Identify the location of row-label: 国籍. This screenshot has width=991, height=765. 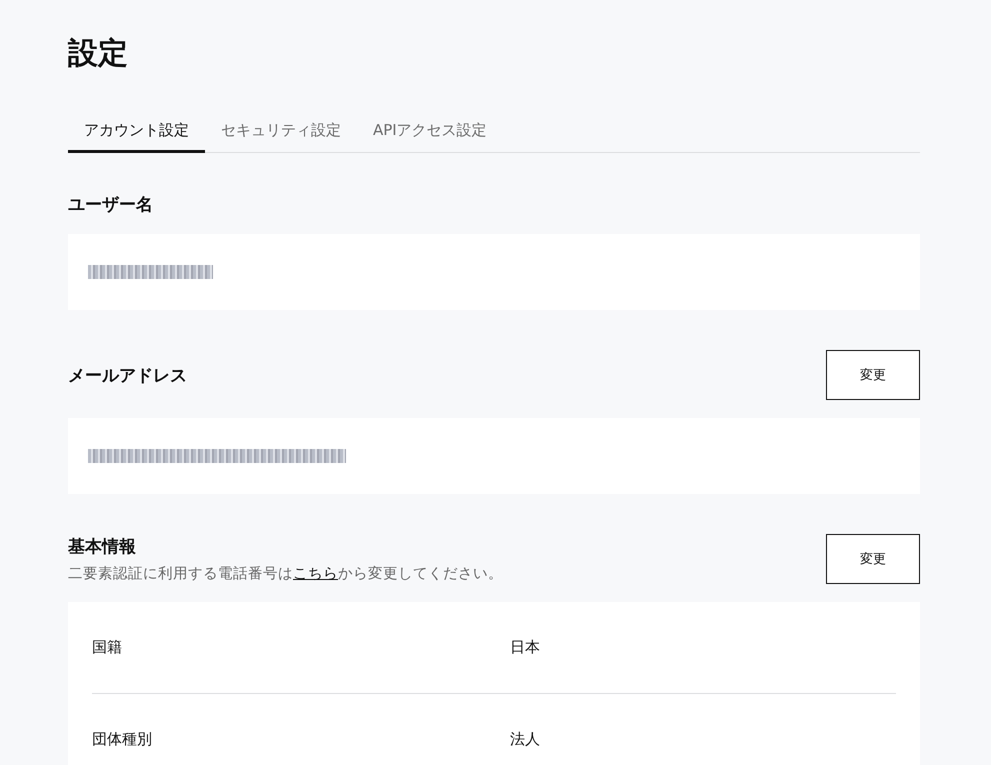
(107, 647).